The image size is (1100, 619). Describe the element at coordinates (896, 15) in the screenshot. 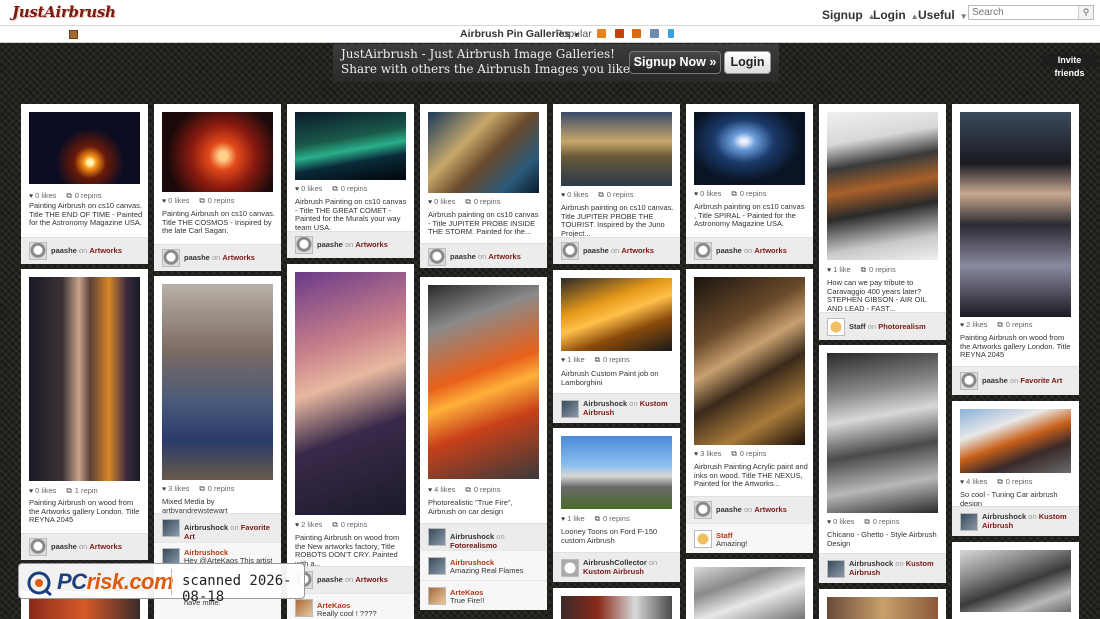

I see `login-menu: Login ▲` at that location.